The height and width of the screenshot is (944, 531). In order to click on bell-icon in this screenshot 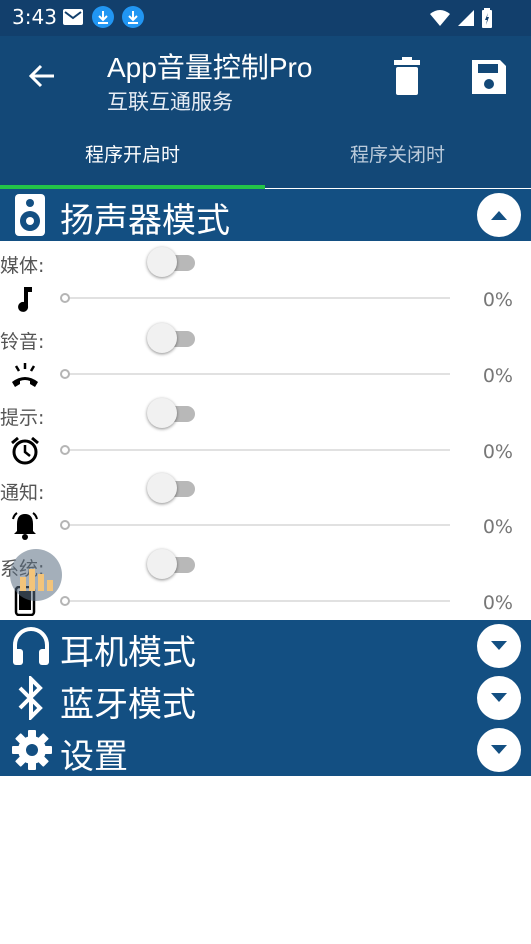, I will do `click(25, 526)`.